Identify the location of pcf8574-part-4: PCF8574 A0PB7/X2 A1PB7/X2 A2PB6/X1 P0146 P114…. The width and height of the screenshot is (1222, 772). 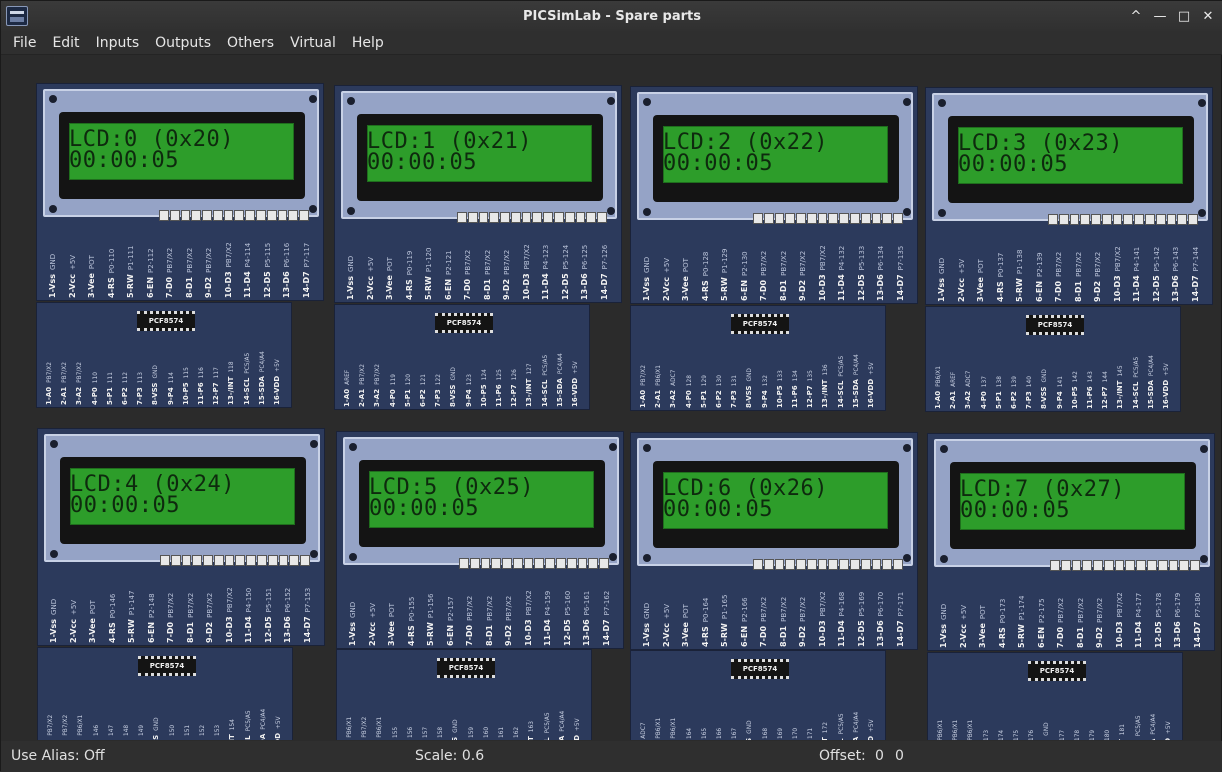
(165, 693).